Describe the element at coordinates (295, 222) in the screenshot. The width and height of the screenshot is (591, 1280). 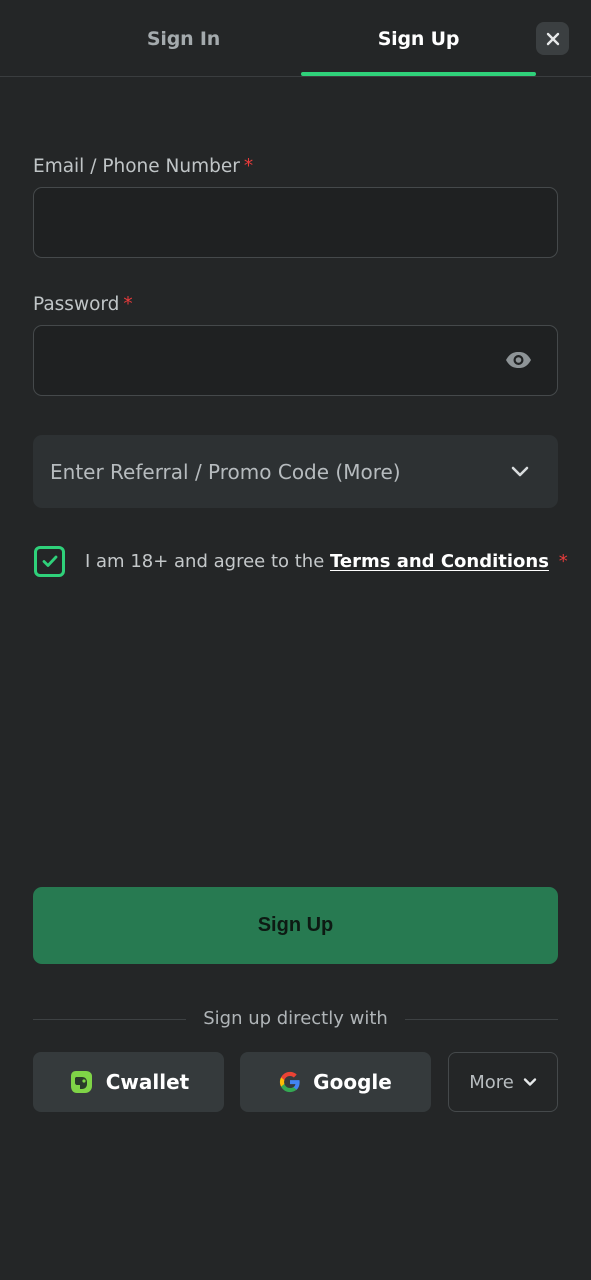
I see `email-field` at that location.